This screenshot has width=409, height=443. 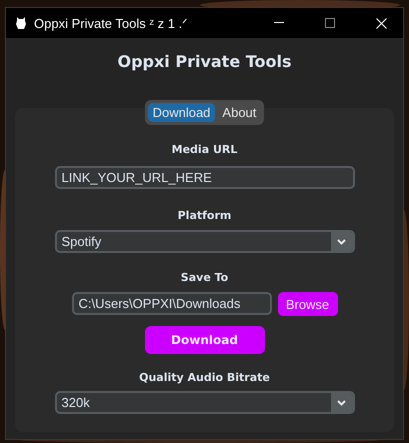 What do you see at coordinates (330, 23) in the screenshot?
I see `maximize-icon` at bounding box center [330, 23].